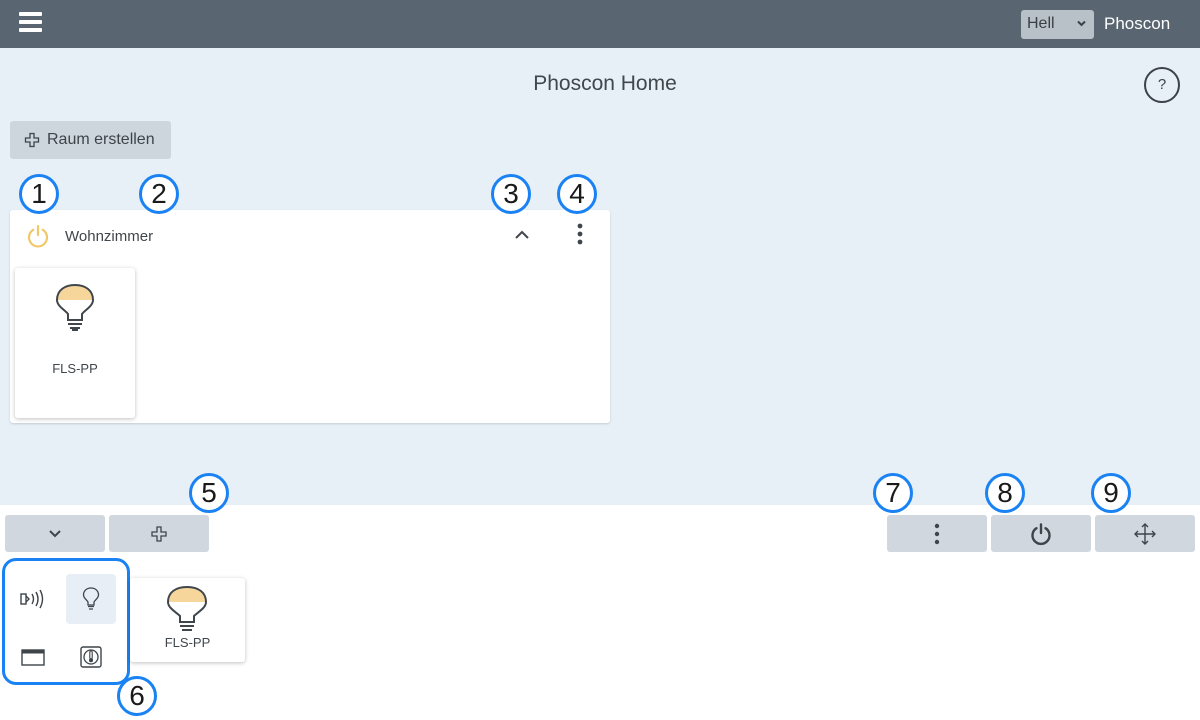 The image size is (1200, 720). I want to click on light-icon, so click(91, 598).